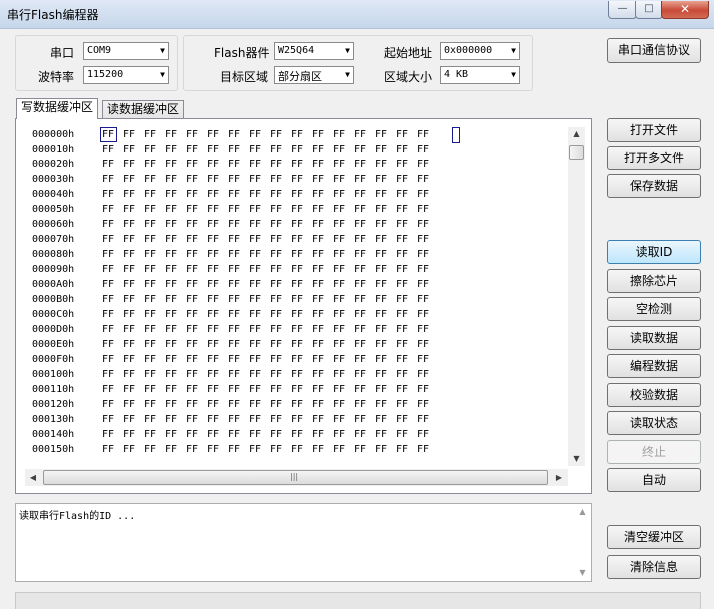 Image resolution: width=714 pixels, height=609 pixels. I want to click on baud-select: 115200 ▼, so click(126, 75).